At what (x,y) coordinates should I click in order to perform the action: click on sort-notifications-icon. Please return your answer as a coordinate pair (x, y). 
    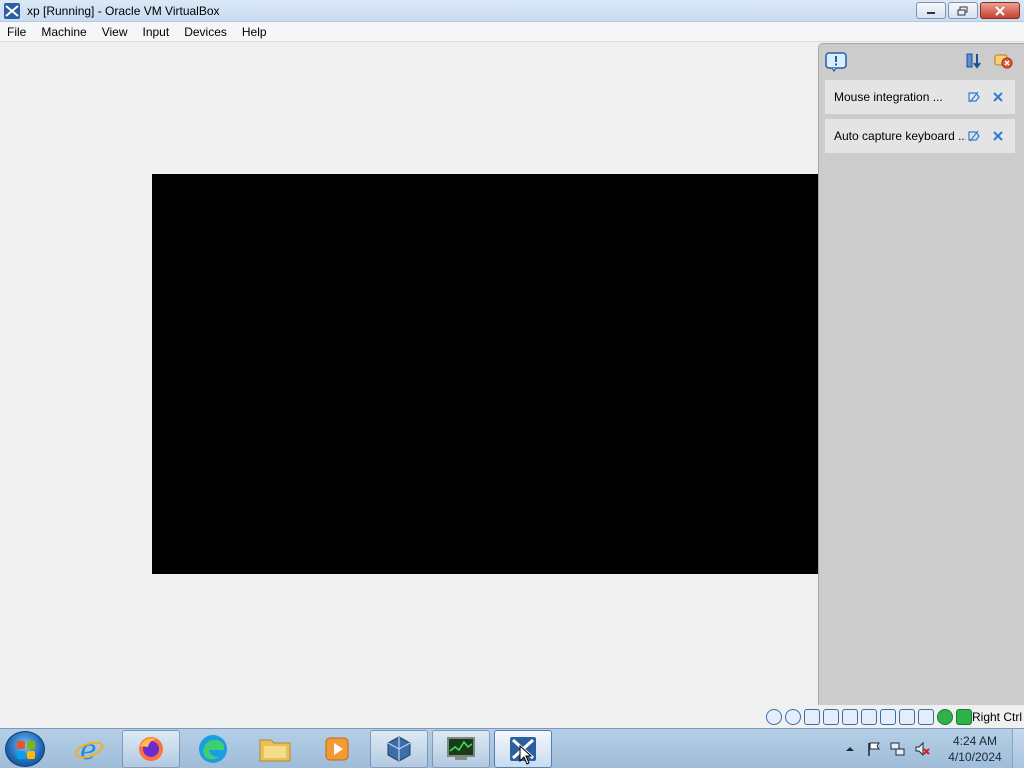
    Looking at the image, I should click on (974, 61).